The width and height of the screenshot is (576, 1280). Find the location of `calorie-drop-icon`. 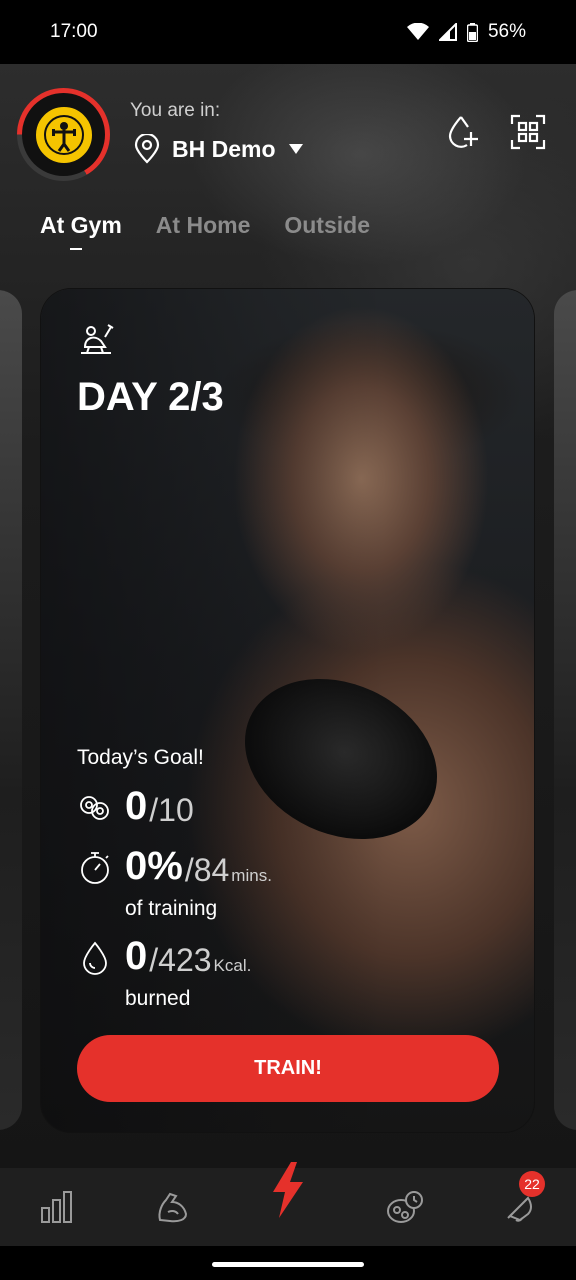

calorie-drop-icon is located at coordinates (95, 958).